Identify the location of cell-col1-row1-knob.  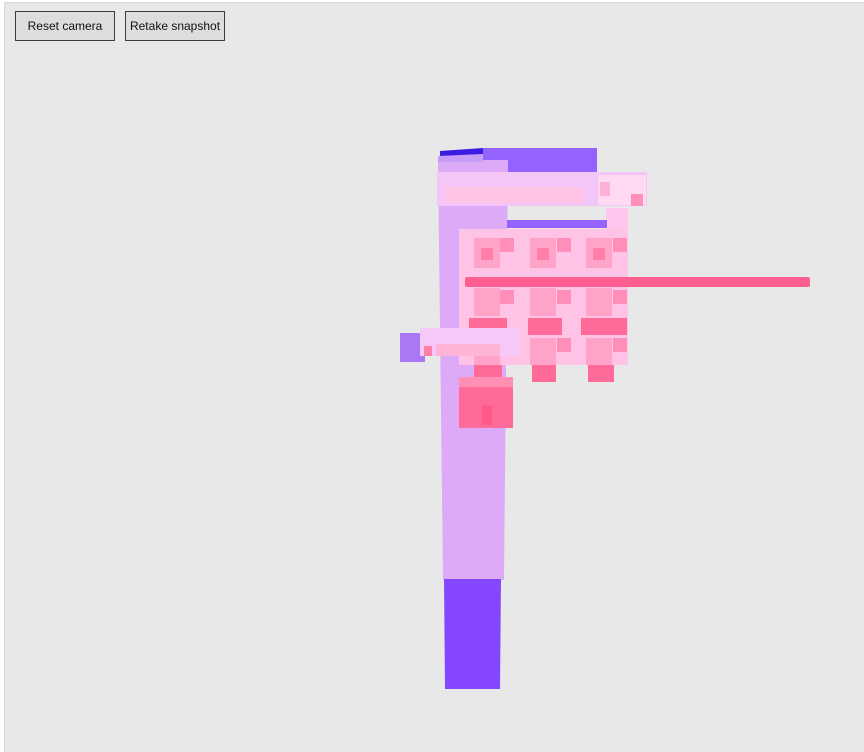
(487, 254).